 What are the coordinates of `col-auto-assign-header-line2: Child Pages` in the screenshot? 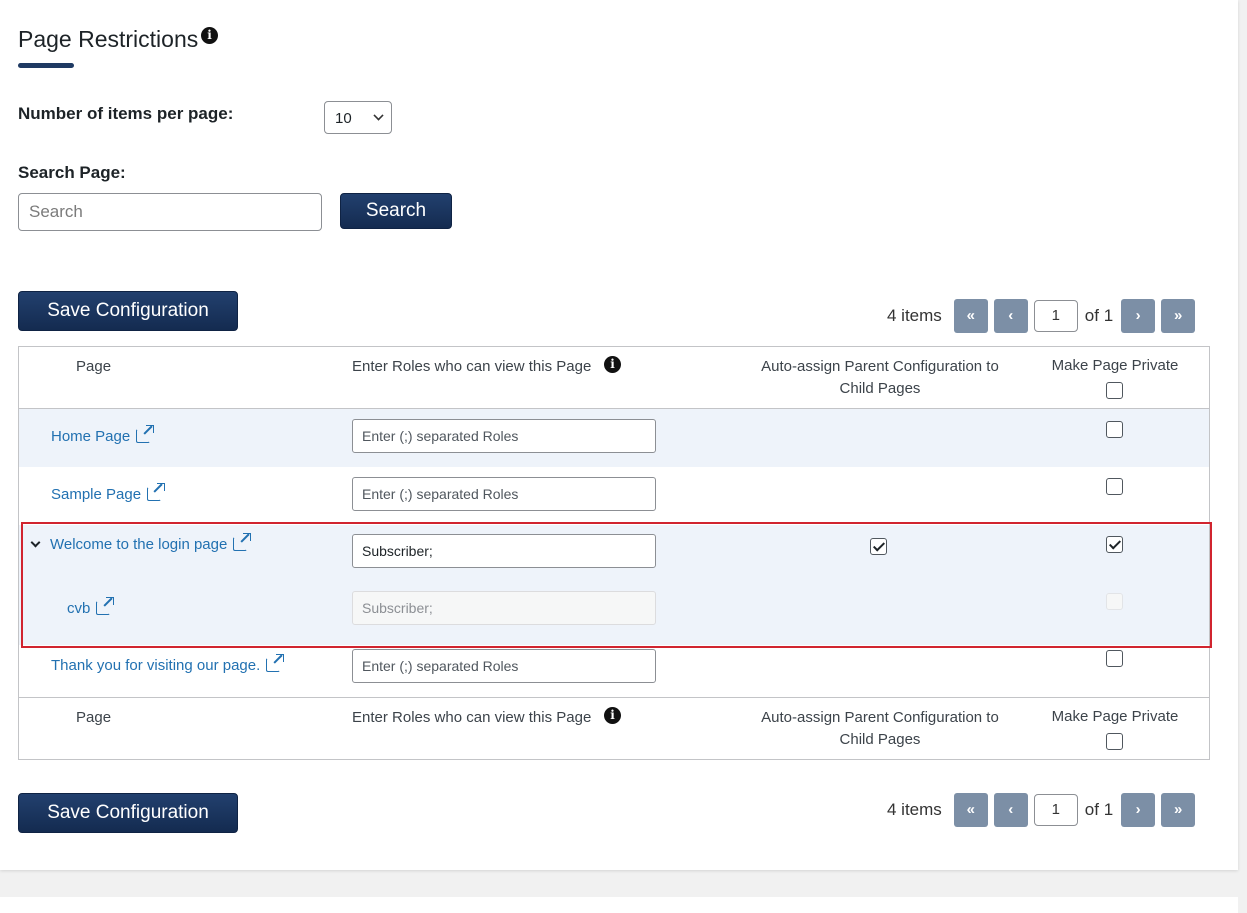 It's located at (880, 388).